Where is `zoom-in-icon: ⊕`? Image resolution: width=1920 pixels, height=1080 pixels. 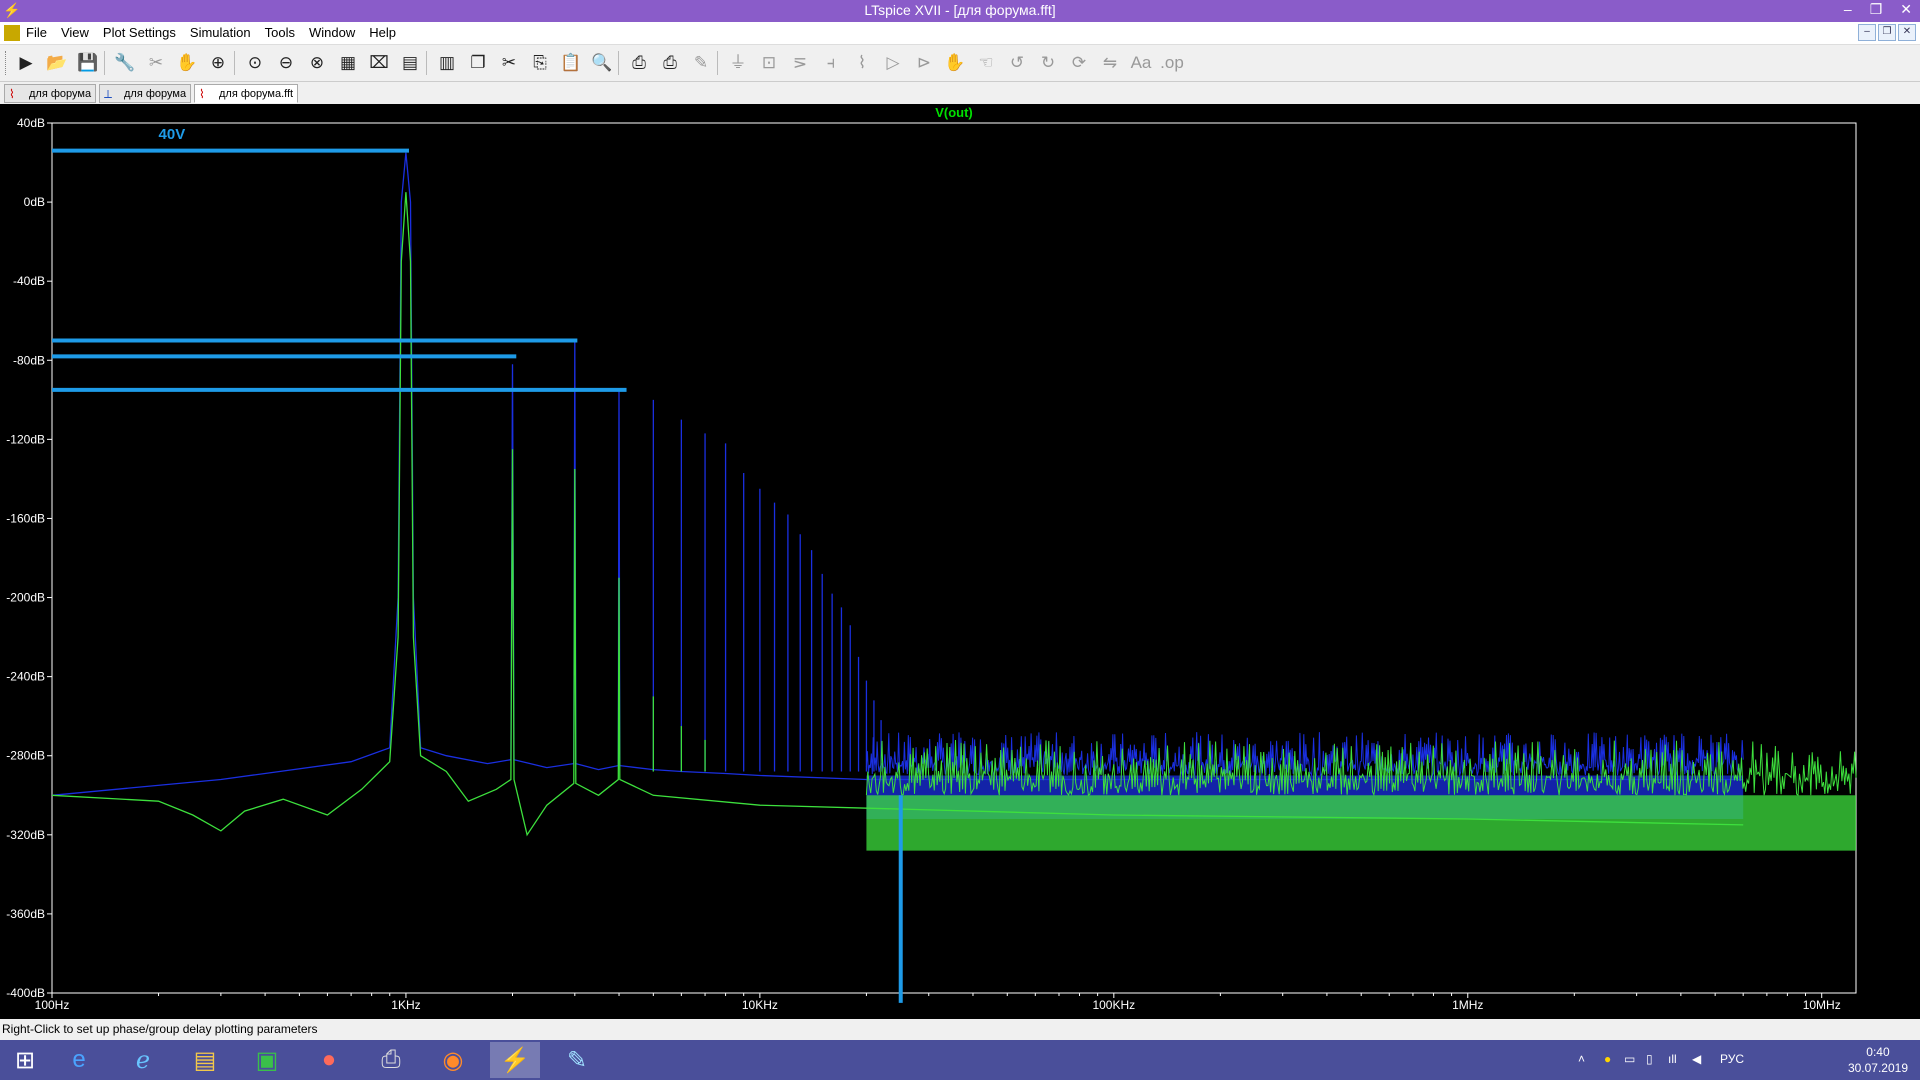 zoom-in-icon: ⊕ is located at coordinates (218, 63).